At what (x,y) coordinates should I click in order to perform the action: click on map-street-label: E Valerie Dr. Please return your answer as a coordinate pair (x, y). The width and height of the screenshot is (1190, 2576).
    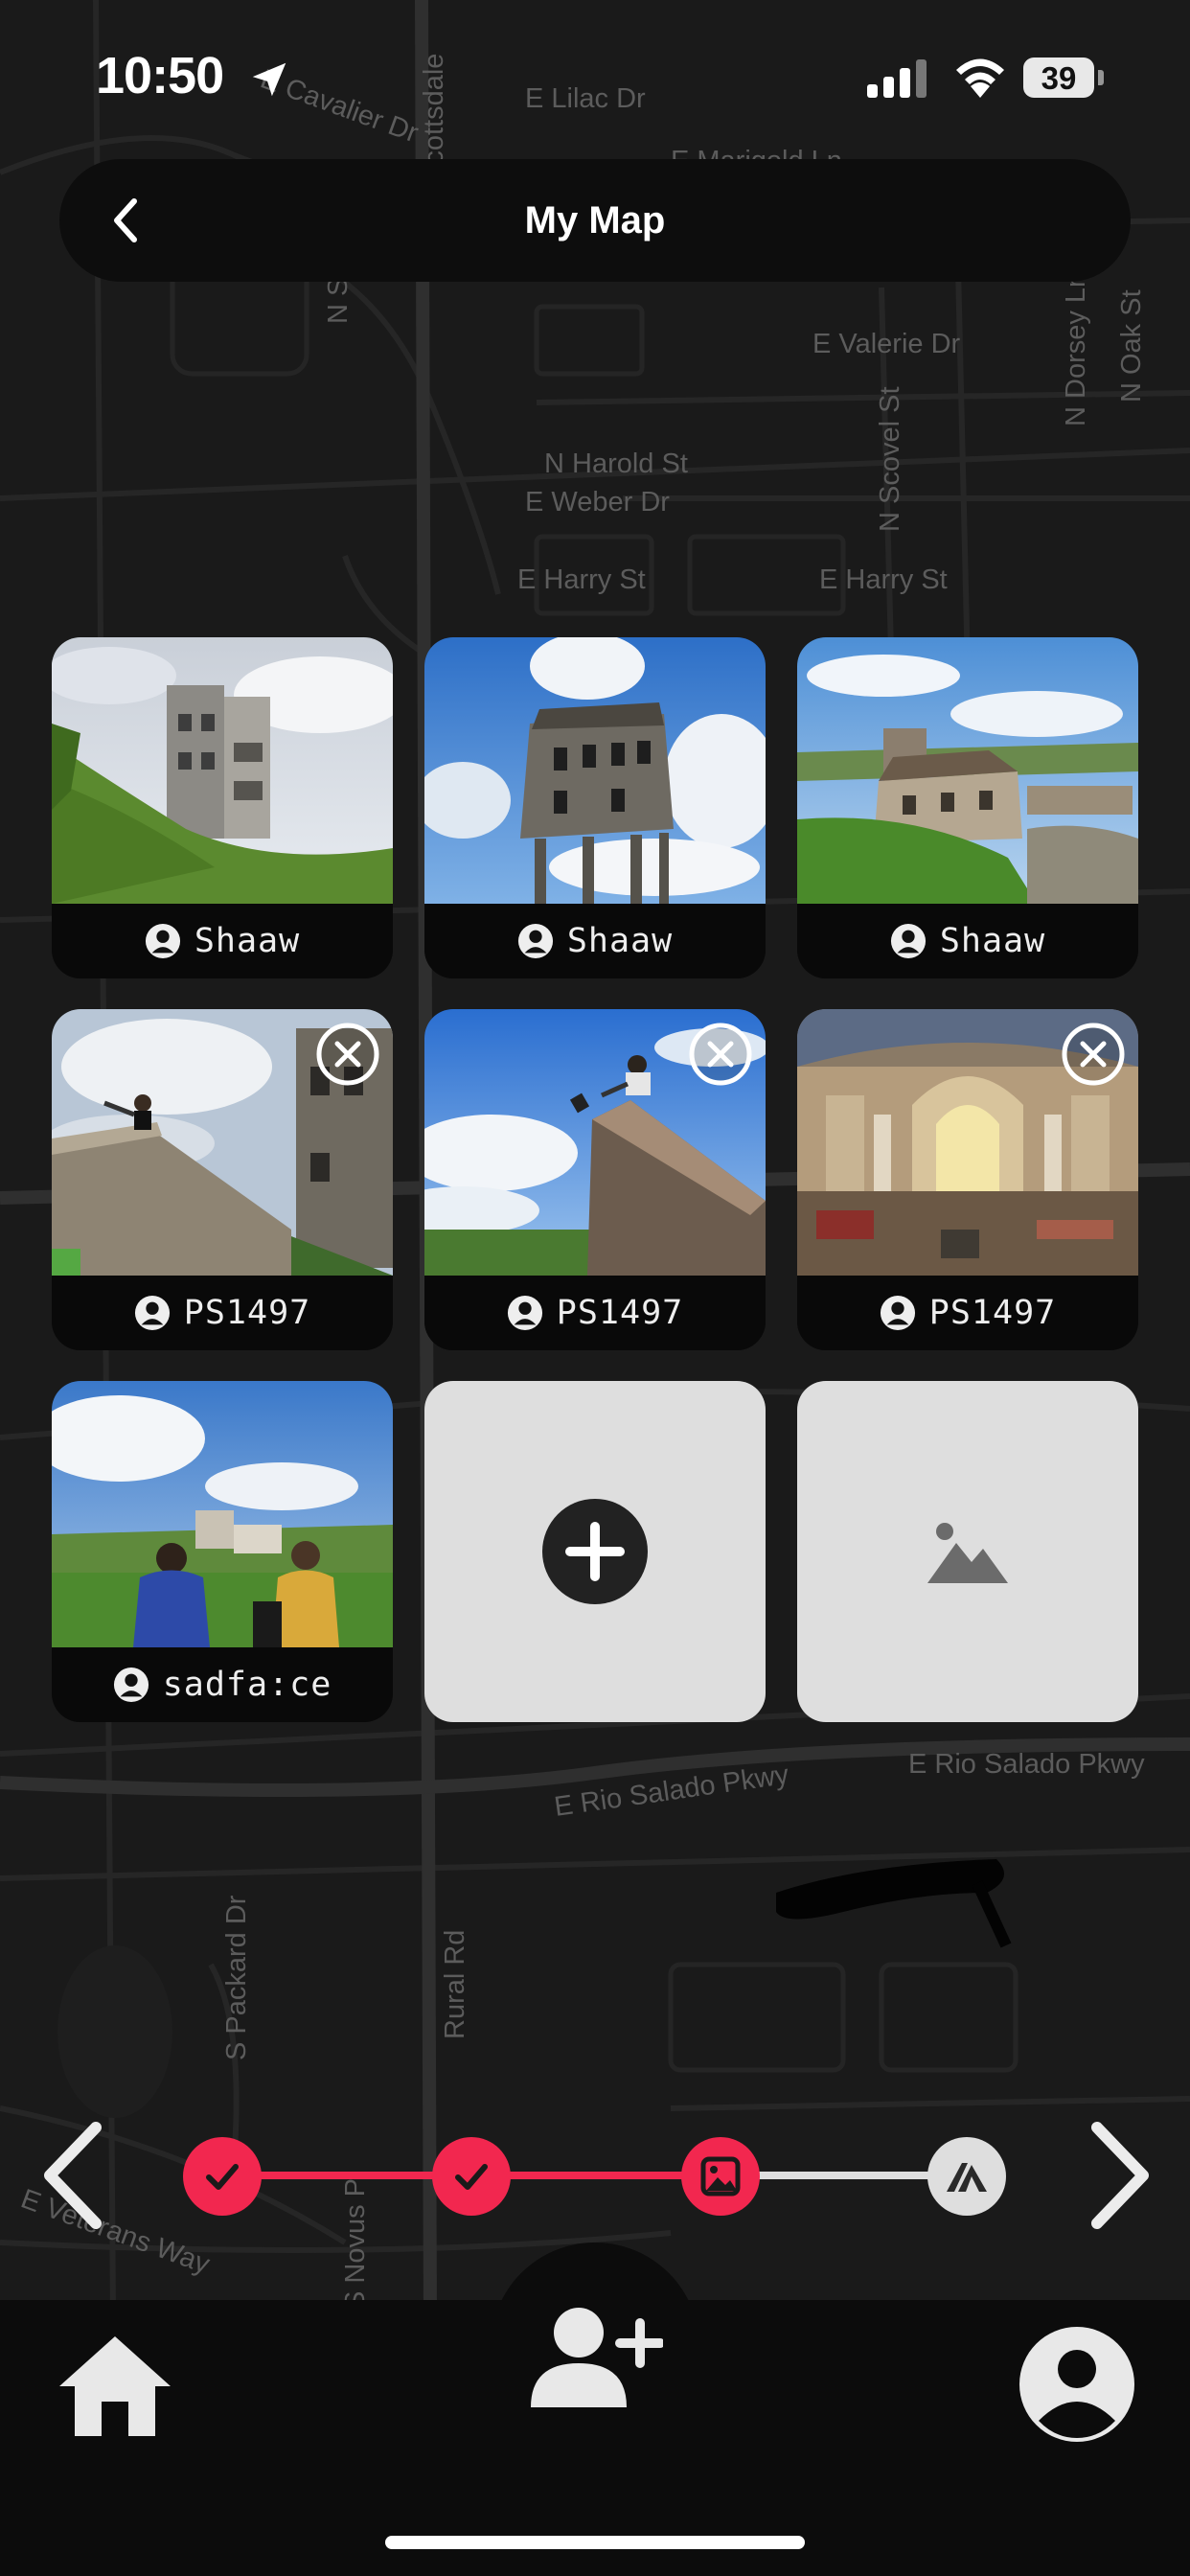
    Looking at the image, I should click on (887, 344).